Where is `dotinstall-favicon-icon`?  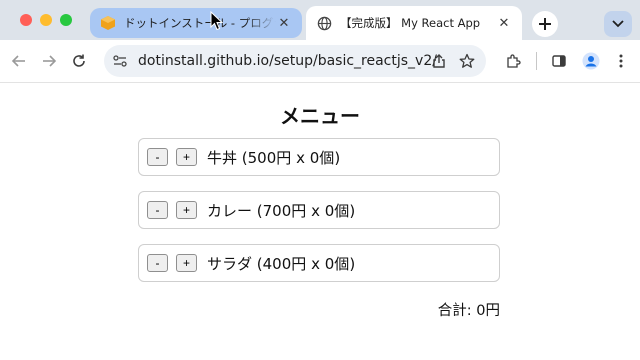 dotinstall-favicon-icon is located at coordinates (108, 23).